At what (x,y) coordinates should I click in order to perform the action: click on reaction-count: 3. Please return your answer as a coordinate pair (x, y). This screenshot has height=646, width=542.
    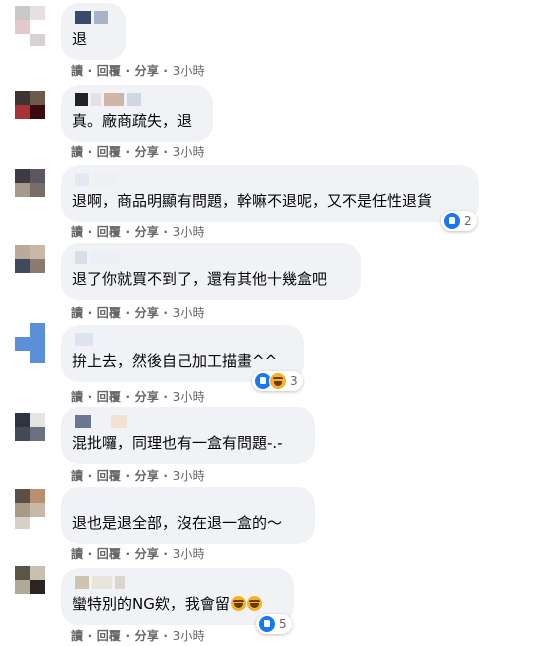
    Looking at the image, I should click on (294, 381).